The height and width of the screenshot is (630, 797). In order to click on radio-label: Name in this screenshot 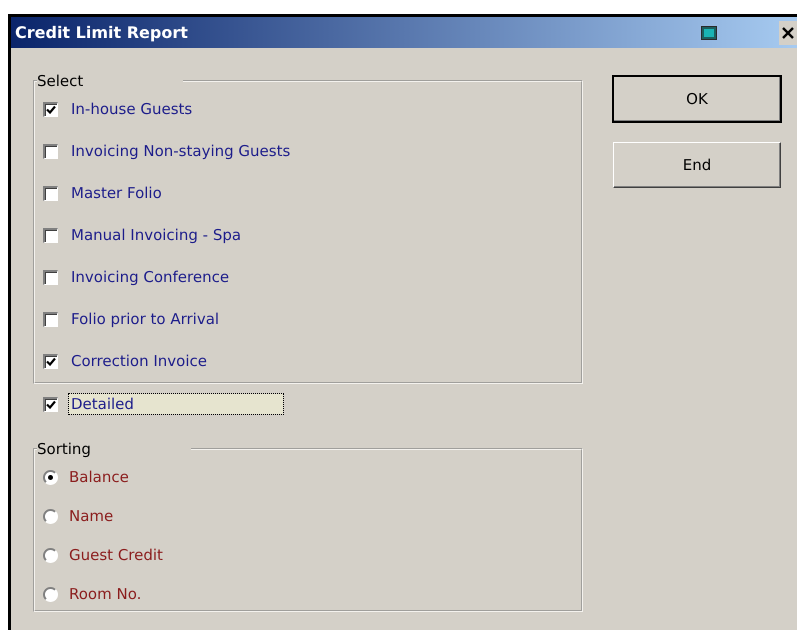, I will do `click(91, 516)`.